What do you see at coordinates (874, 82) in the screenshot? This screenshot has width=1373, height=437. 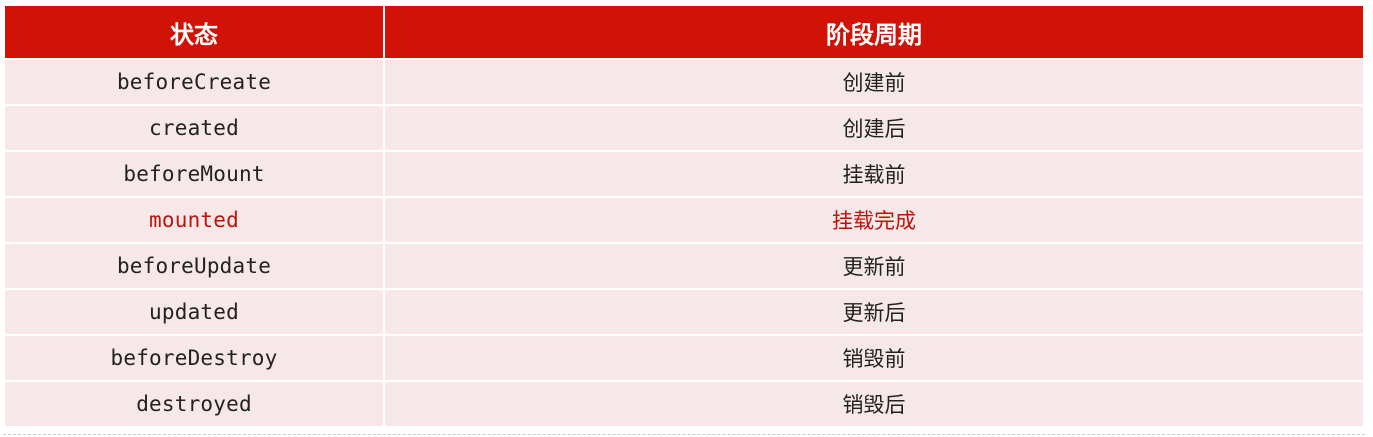 I see `phase-cell: 创建前` at bounding box center [874, 82].